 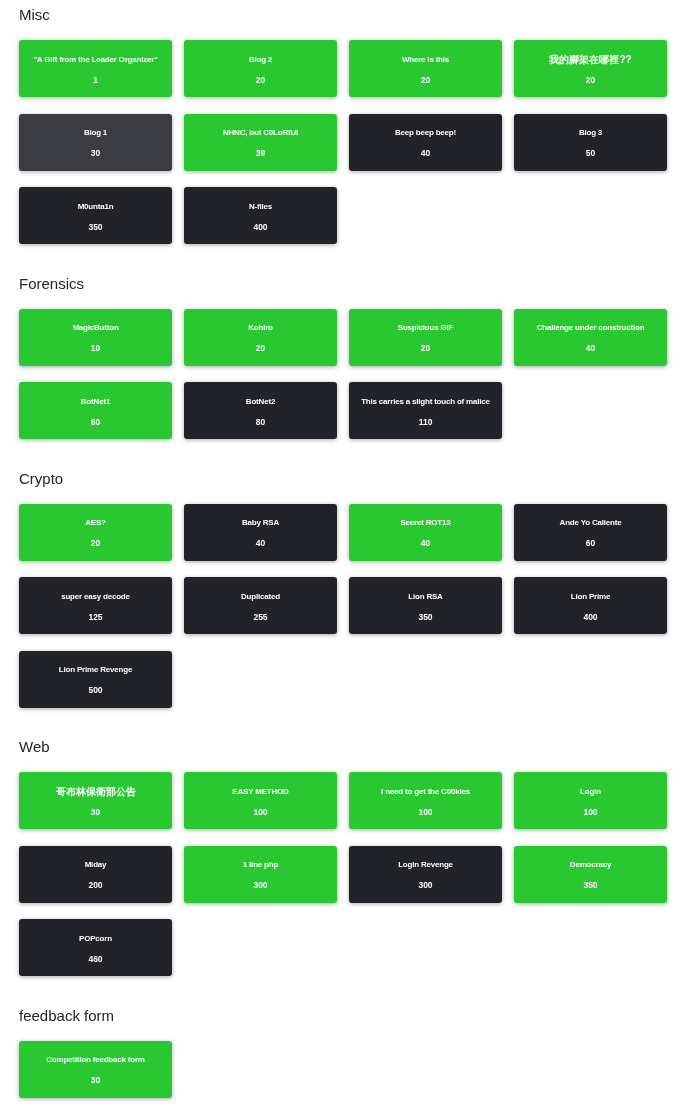 What do you see at coordinates (52, 283) in the screenshot?
I see `category-heading: Forensics` at bounding box center [52, 283].